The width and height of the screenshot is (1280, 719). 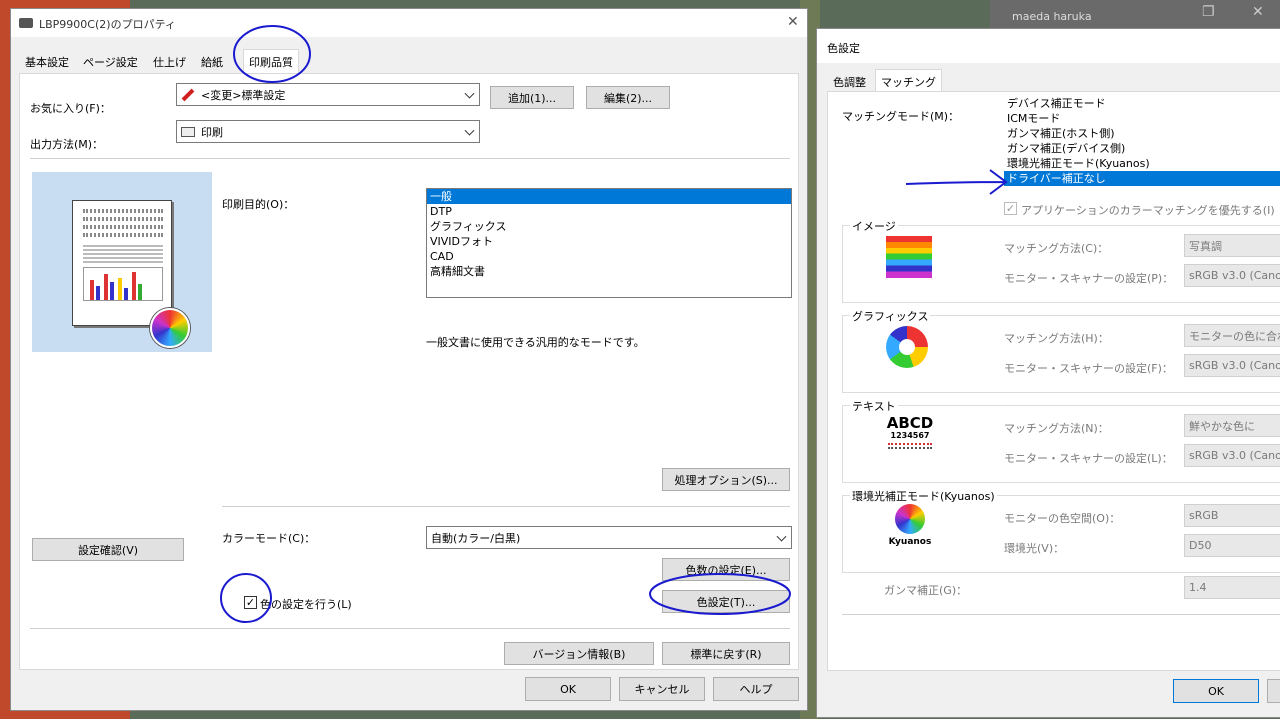 What do you see at coordinates (1142, 118) in the screenshot?
I see `list-item: ICMモード` at bounding box center [1142, 118].